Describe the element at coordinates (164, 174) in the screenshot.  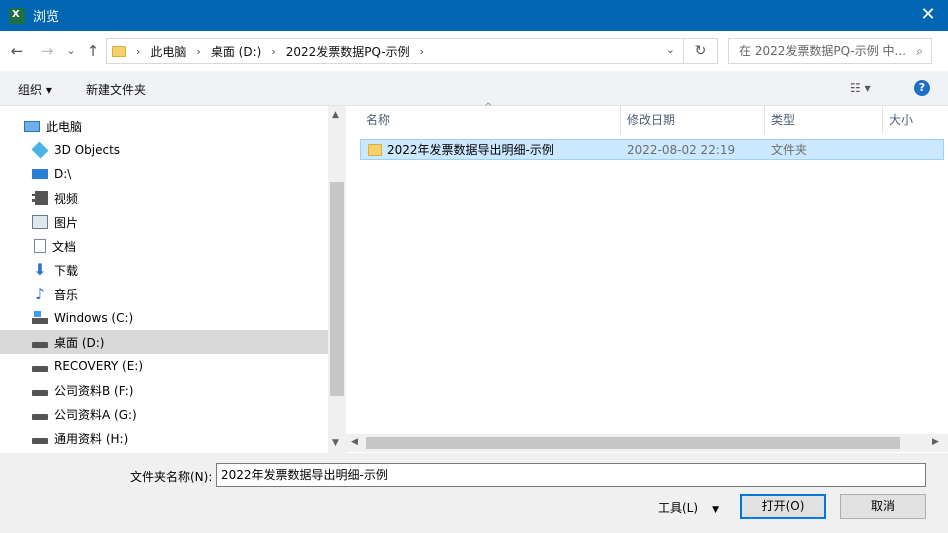
I see `sidebar-item-d-drive: D:\` at that location.